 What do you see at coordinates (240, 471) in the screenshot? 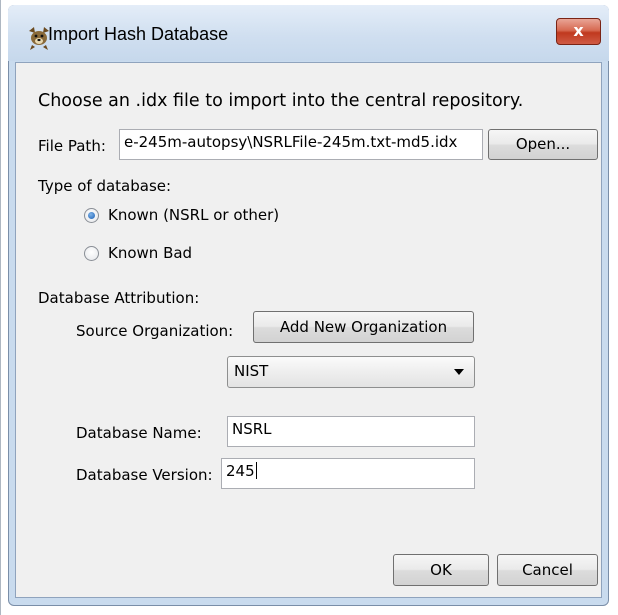
I see `database-version-value: 245` at bounding box center [240, 471].